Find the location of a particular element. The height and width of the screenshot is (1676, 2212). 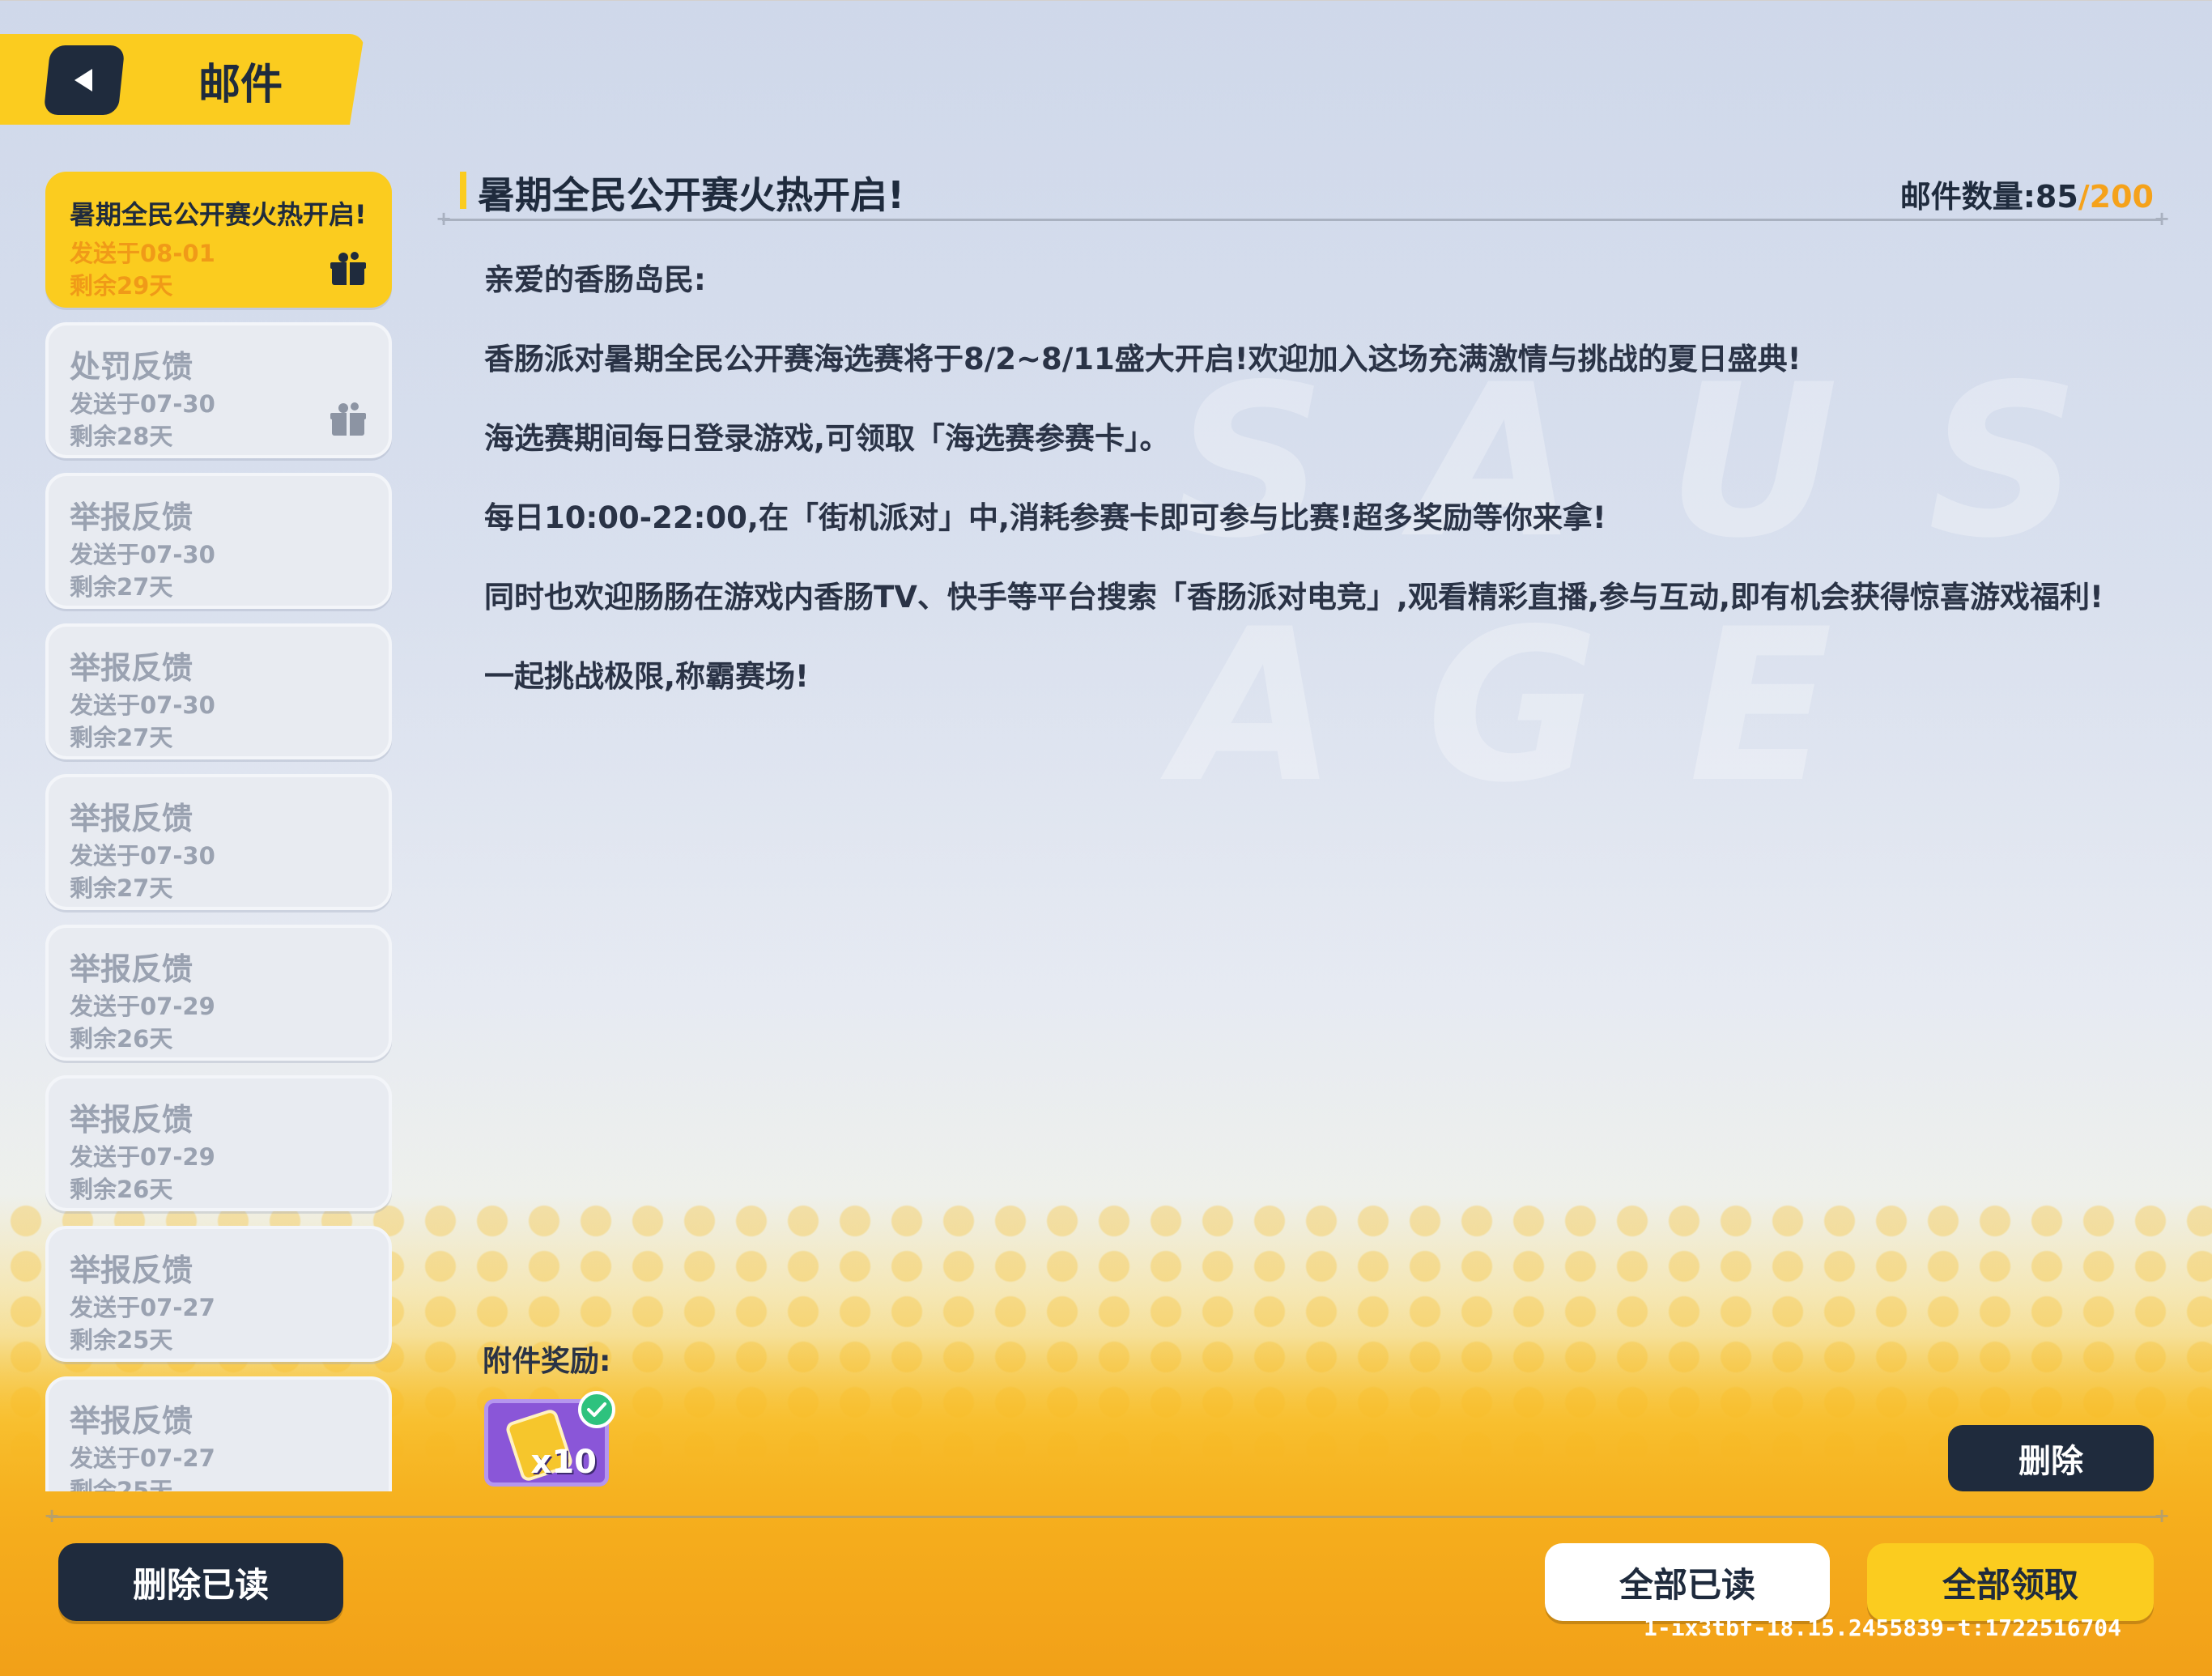

mail-paragraph: 亲爱的香肠岛民: is located at coordinates (595, 279).